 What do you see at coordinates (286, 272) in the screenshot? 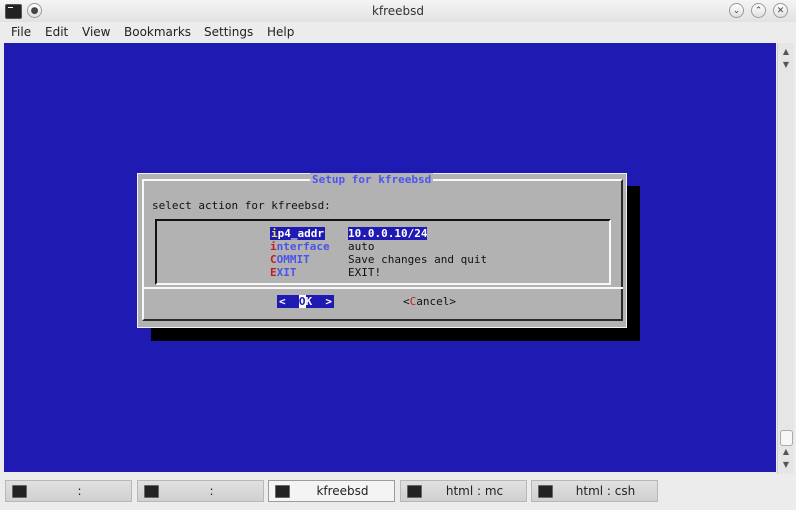
I see `tag-label: XIT` at bounding box center [286, 272].